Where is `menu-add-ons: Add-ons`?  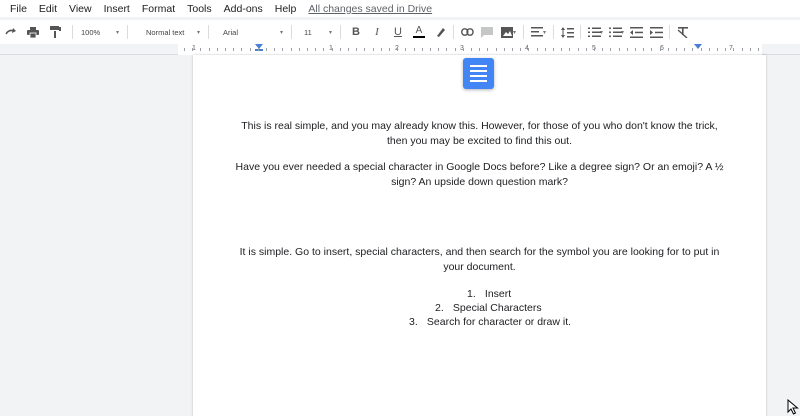
menu-add-ons: Add-ons is located at coordinates (243, 9).